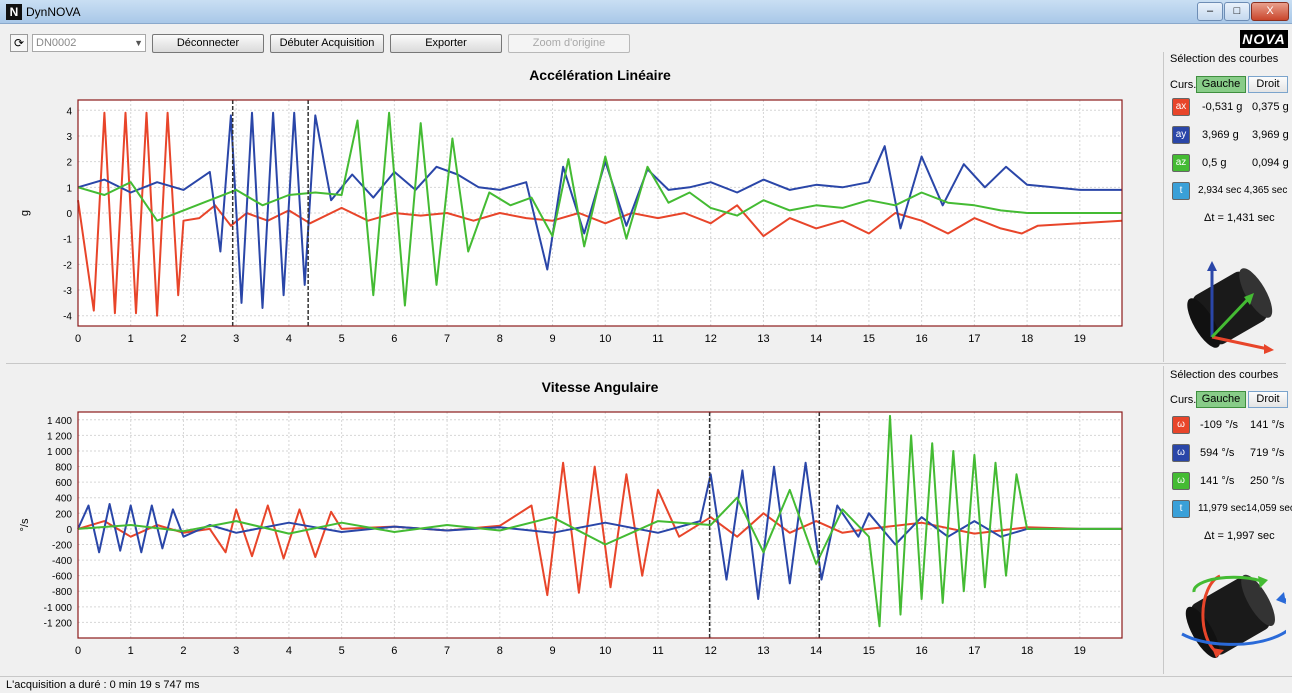 This screenshot has width=1292, height=693. What do you see at coordinates (763, 339) in the screenshot?
I see `x-tick-label: 13` at bounding box center [763, 339].